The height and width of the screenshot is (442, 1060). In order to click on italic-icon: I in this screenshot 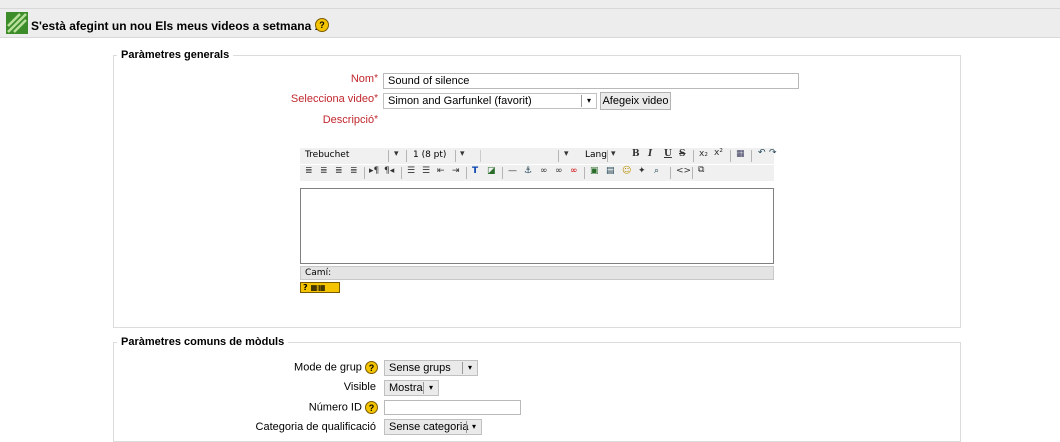, I will do `click(650, 154)`.